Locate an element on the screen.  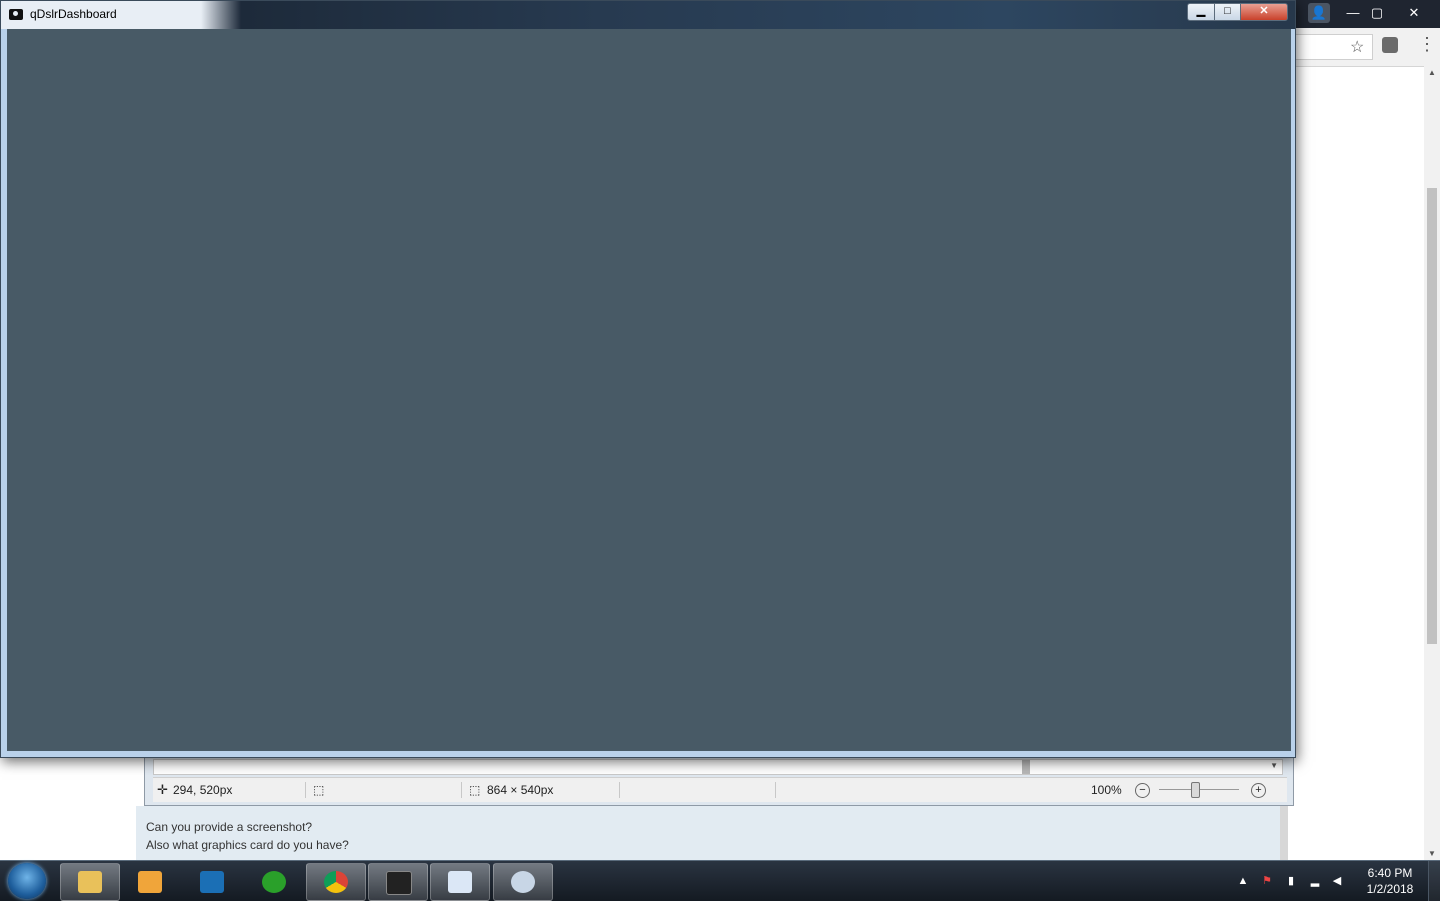
teamviewer-icon is located at coordinates (212, 882).